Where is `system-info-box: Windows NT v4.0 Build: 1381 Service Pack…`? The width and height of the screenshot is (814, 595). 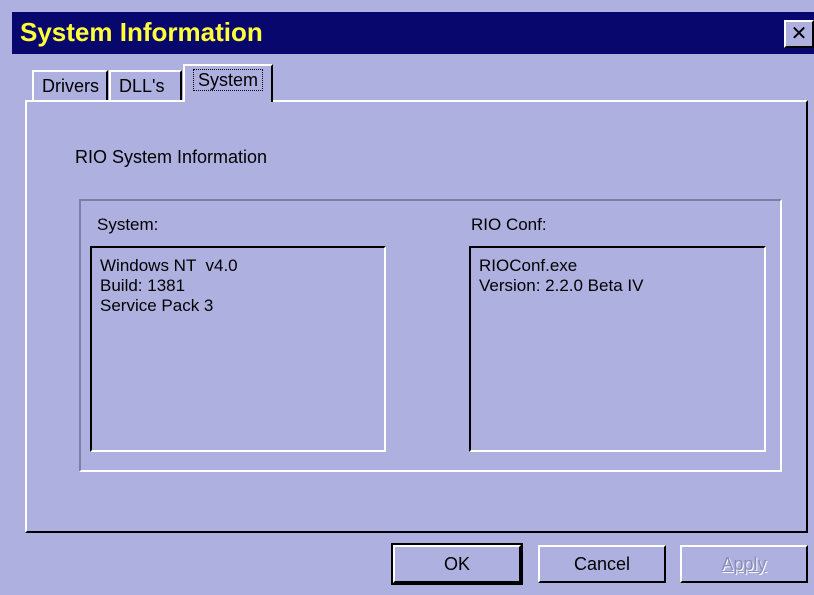 system-info-box: Windows NT v4.0 Build: 1381 Service Pack… is located at coordinates (238, 349).